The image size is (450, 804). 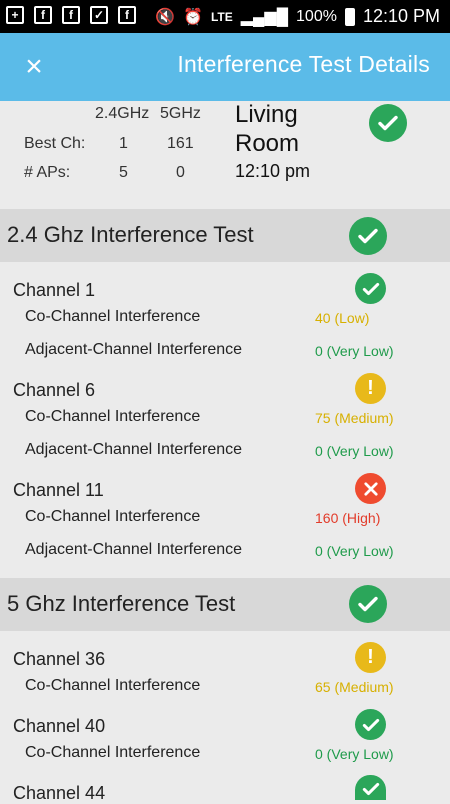 What do you see at coordinates (401, 16) in the screenshot?
I see `clock: 12:10 PM` at bounding box center [401, 16].